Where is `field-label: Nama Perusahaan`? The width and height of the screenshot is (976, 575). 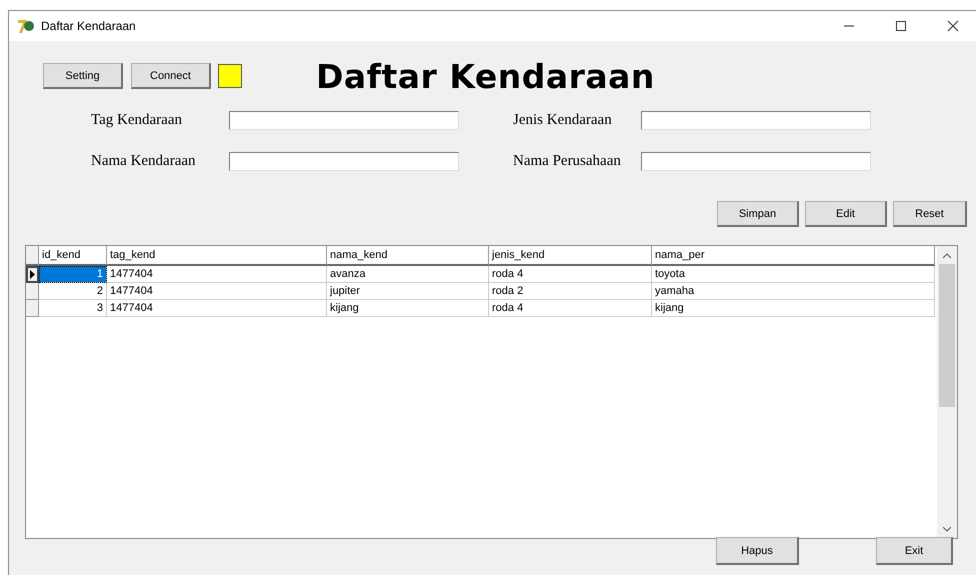
field-label: Nama Perusahaan is located at coordinates (567, 161).